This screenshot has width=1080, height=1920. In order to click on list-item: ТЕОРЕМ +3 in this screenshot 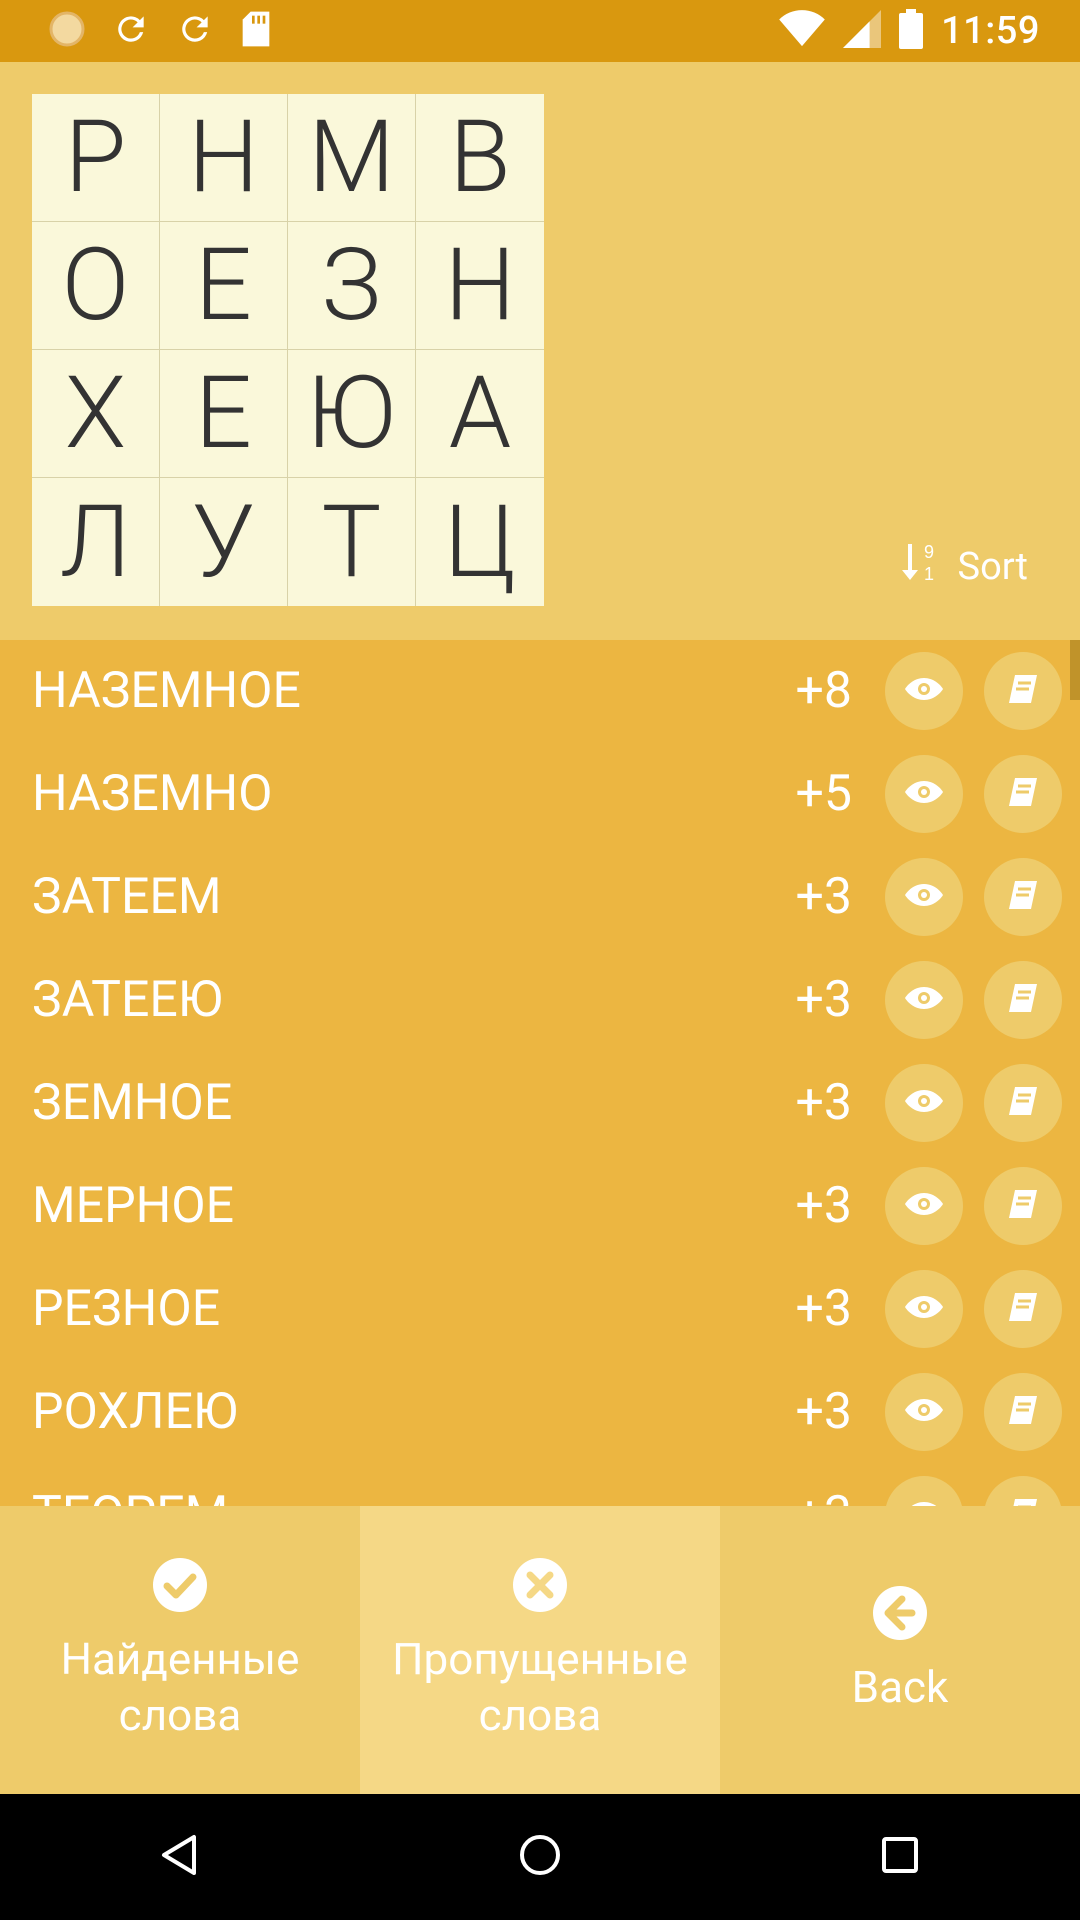, I will do `click(540, 1485)`.